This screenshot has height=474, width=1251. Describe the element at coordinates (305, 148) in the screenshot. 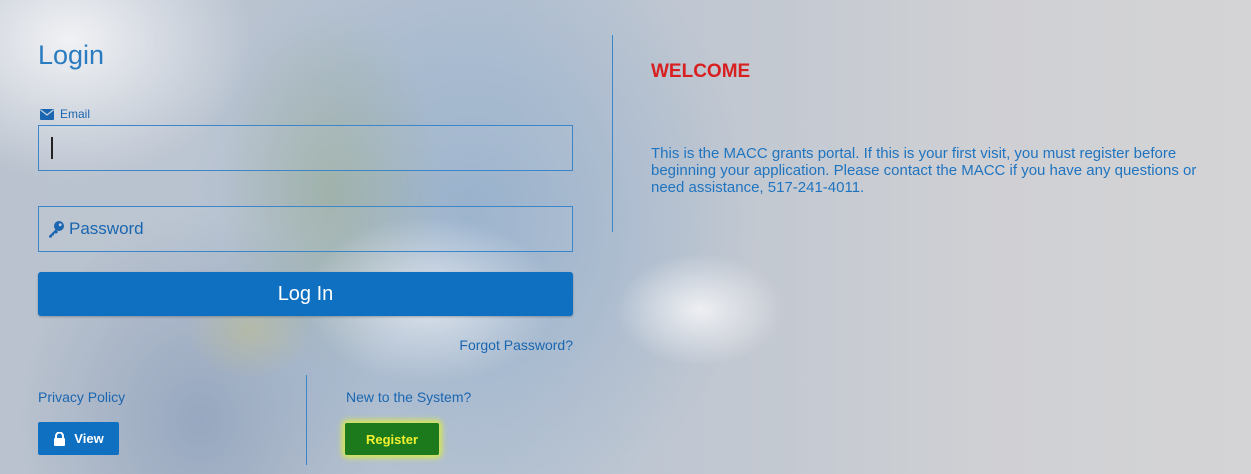

I see `email-input` at that location.